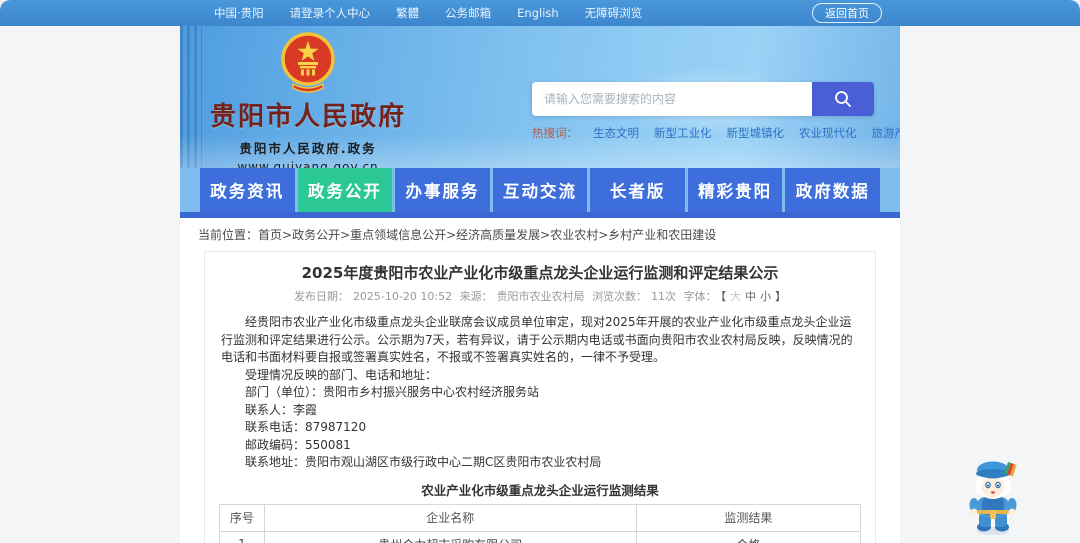 This screenshot has width=1080, height=543. What do you see at coordinates (748, 517) in the screenshot?
I see `column-header-result: 监测结果` at bounding box center [748, 517].